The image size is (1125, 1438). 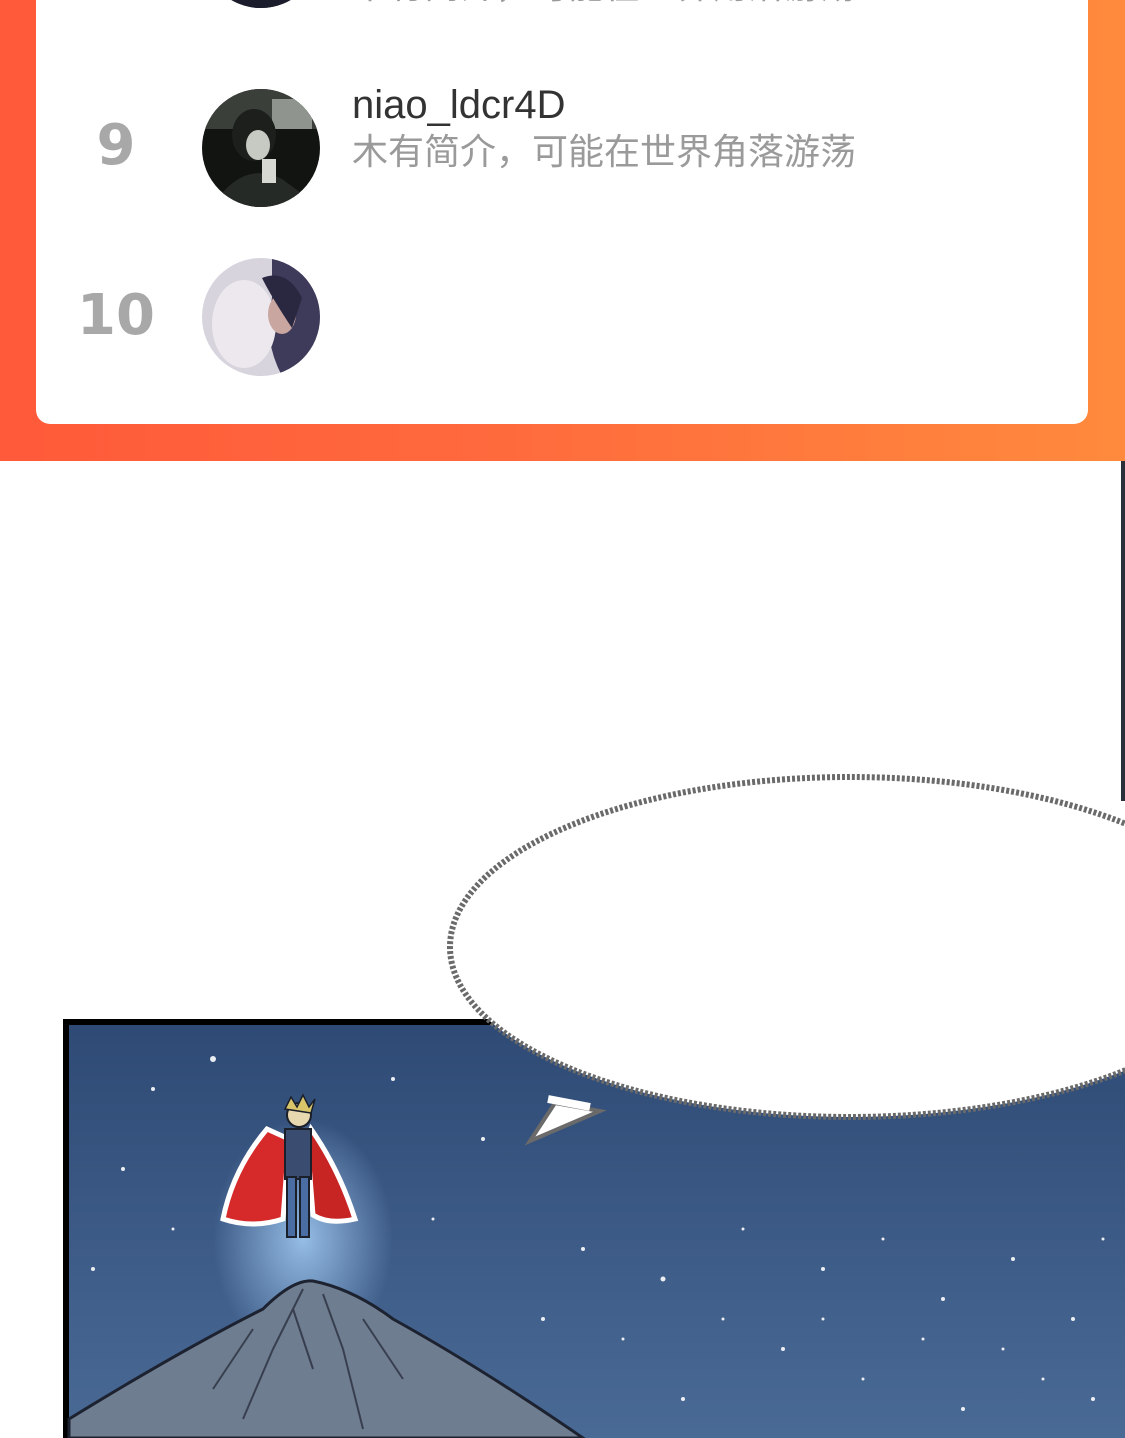 I want to click on ranking-row-9: 9 niao_ldcr4D 木有简介，可能在世界角落游荡, so click(x=562, y=154).